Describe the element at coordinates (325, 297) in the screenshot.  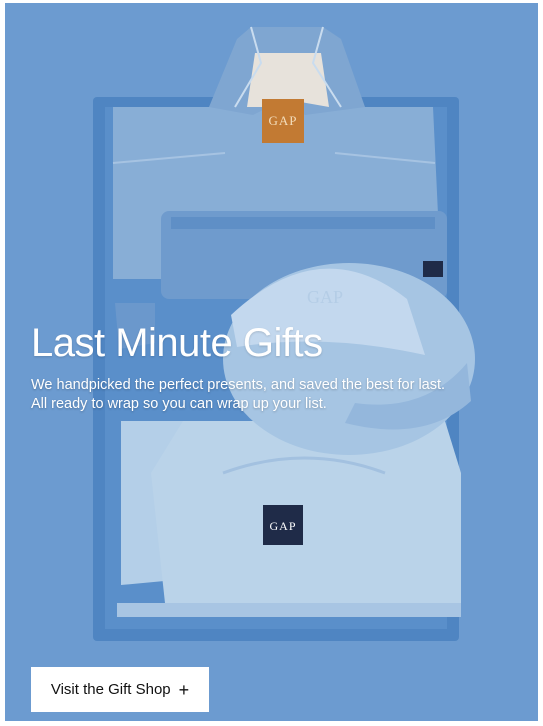
I see `cap-label-text: GAP` at that location.